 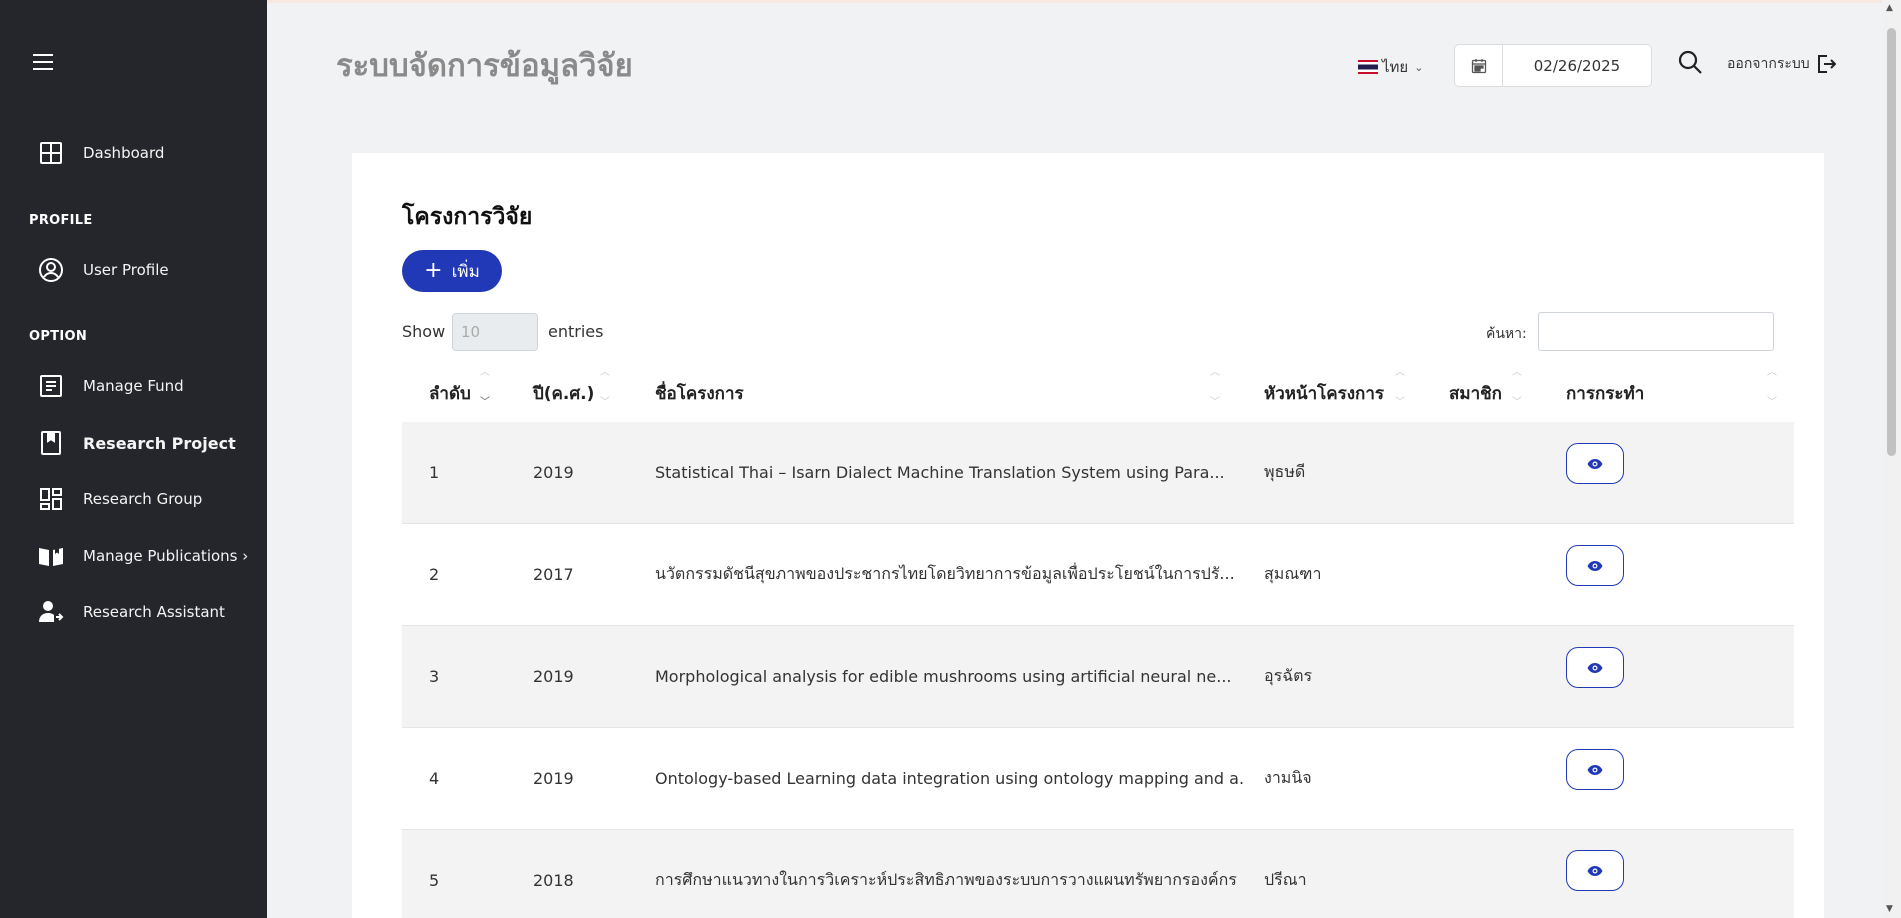 I want to click on sidebar-item-user-profile: User Profile, so click(x=133, y=270).